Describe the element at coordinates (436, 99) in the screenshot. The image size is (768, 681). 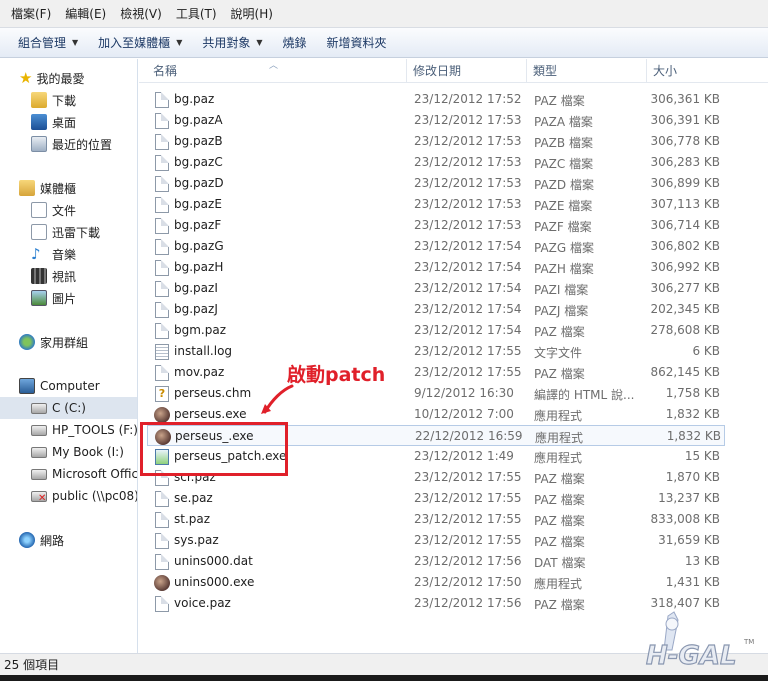
I see `file-row: bg.paz 23/12/2012 17:52 PAZ 檔案 306,361 KB` at that location.